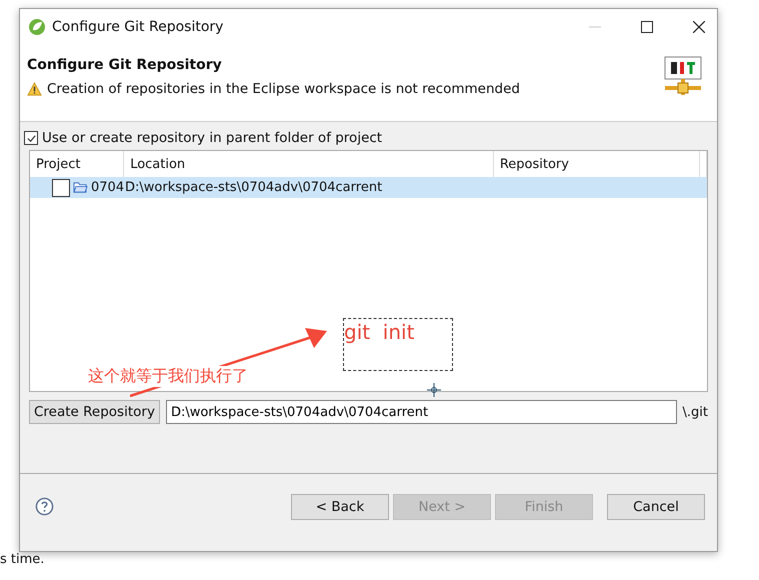 The image size is (759, 580). Describe the element at coordinates (94, 412) in the screenshot. I see `create-repository-button: Create Repository` at that location.